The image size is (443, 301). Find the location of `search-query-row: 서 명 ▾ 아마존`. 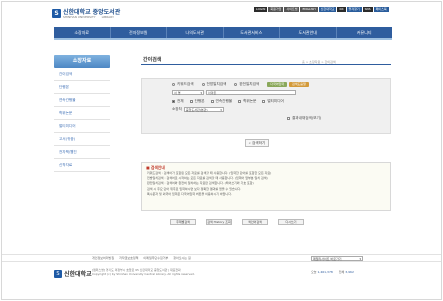

search-query-row: 서 명 ▾ 아마존 is located at coordinates (234, 92).